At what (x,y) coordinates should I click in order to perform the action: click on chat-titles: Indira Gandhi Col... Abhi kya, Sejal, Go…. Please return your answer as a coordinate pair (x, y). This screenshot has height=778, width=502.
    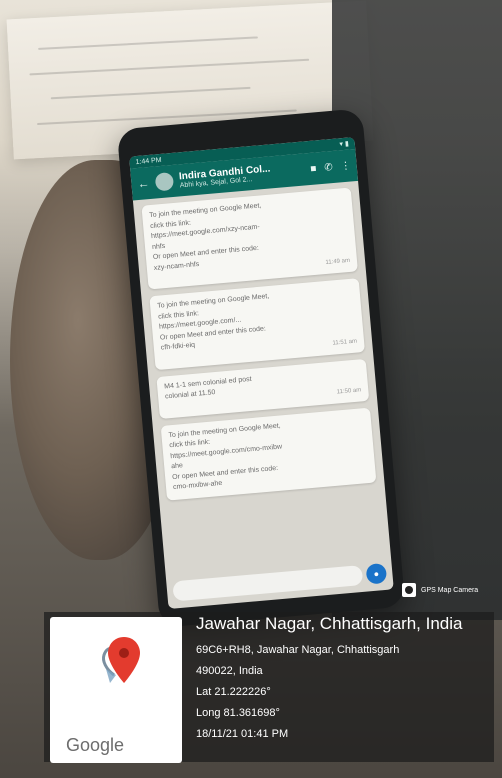
    Looking at the image, I should click on (242, 174).